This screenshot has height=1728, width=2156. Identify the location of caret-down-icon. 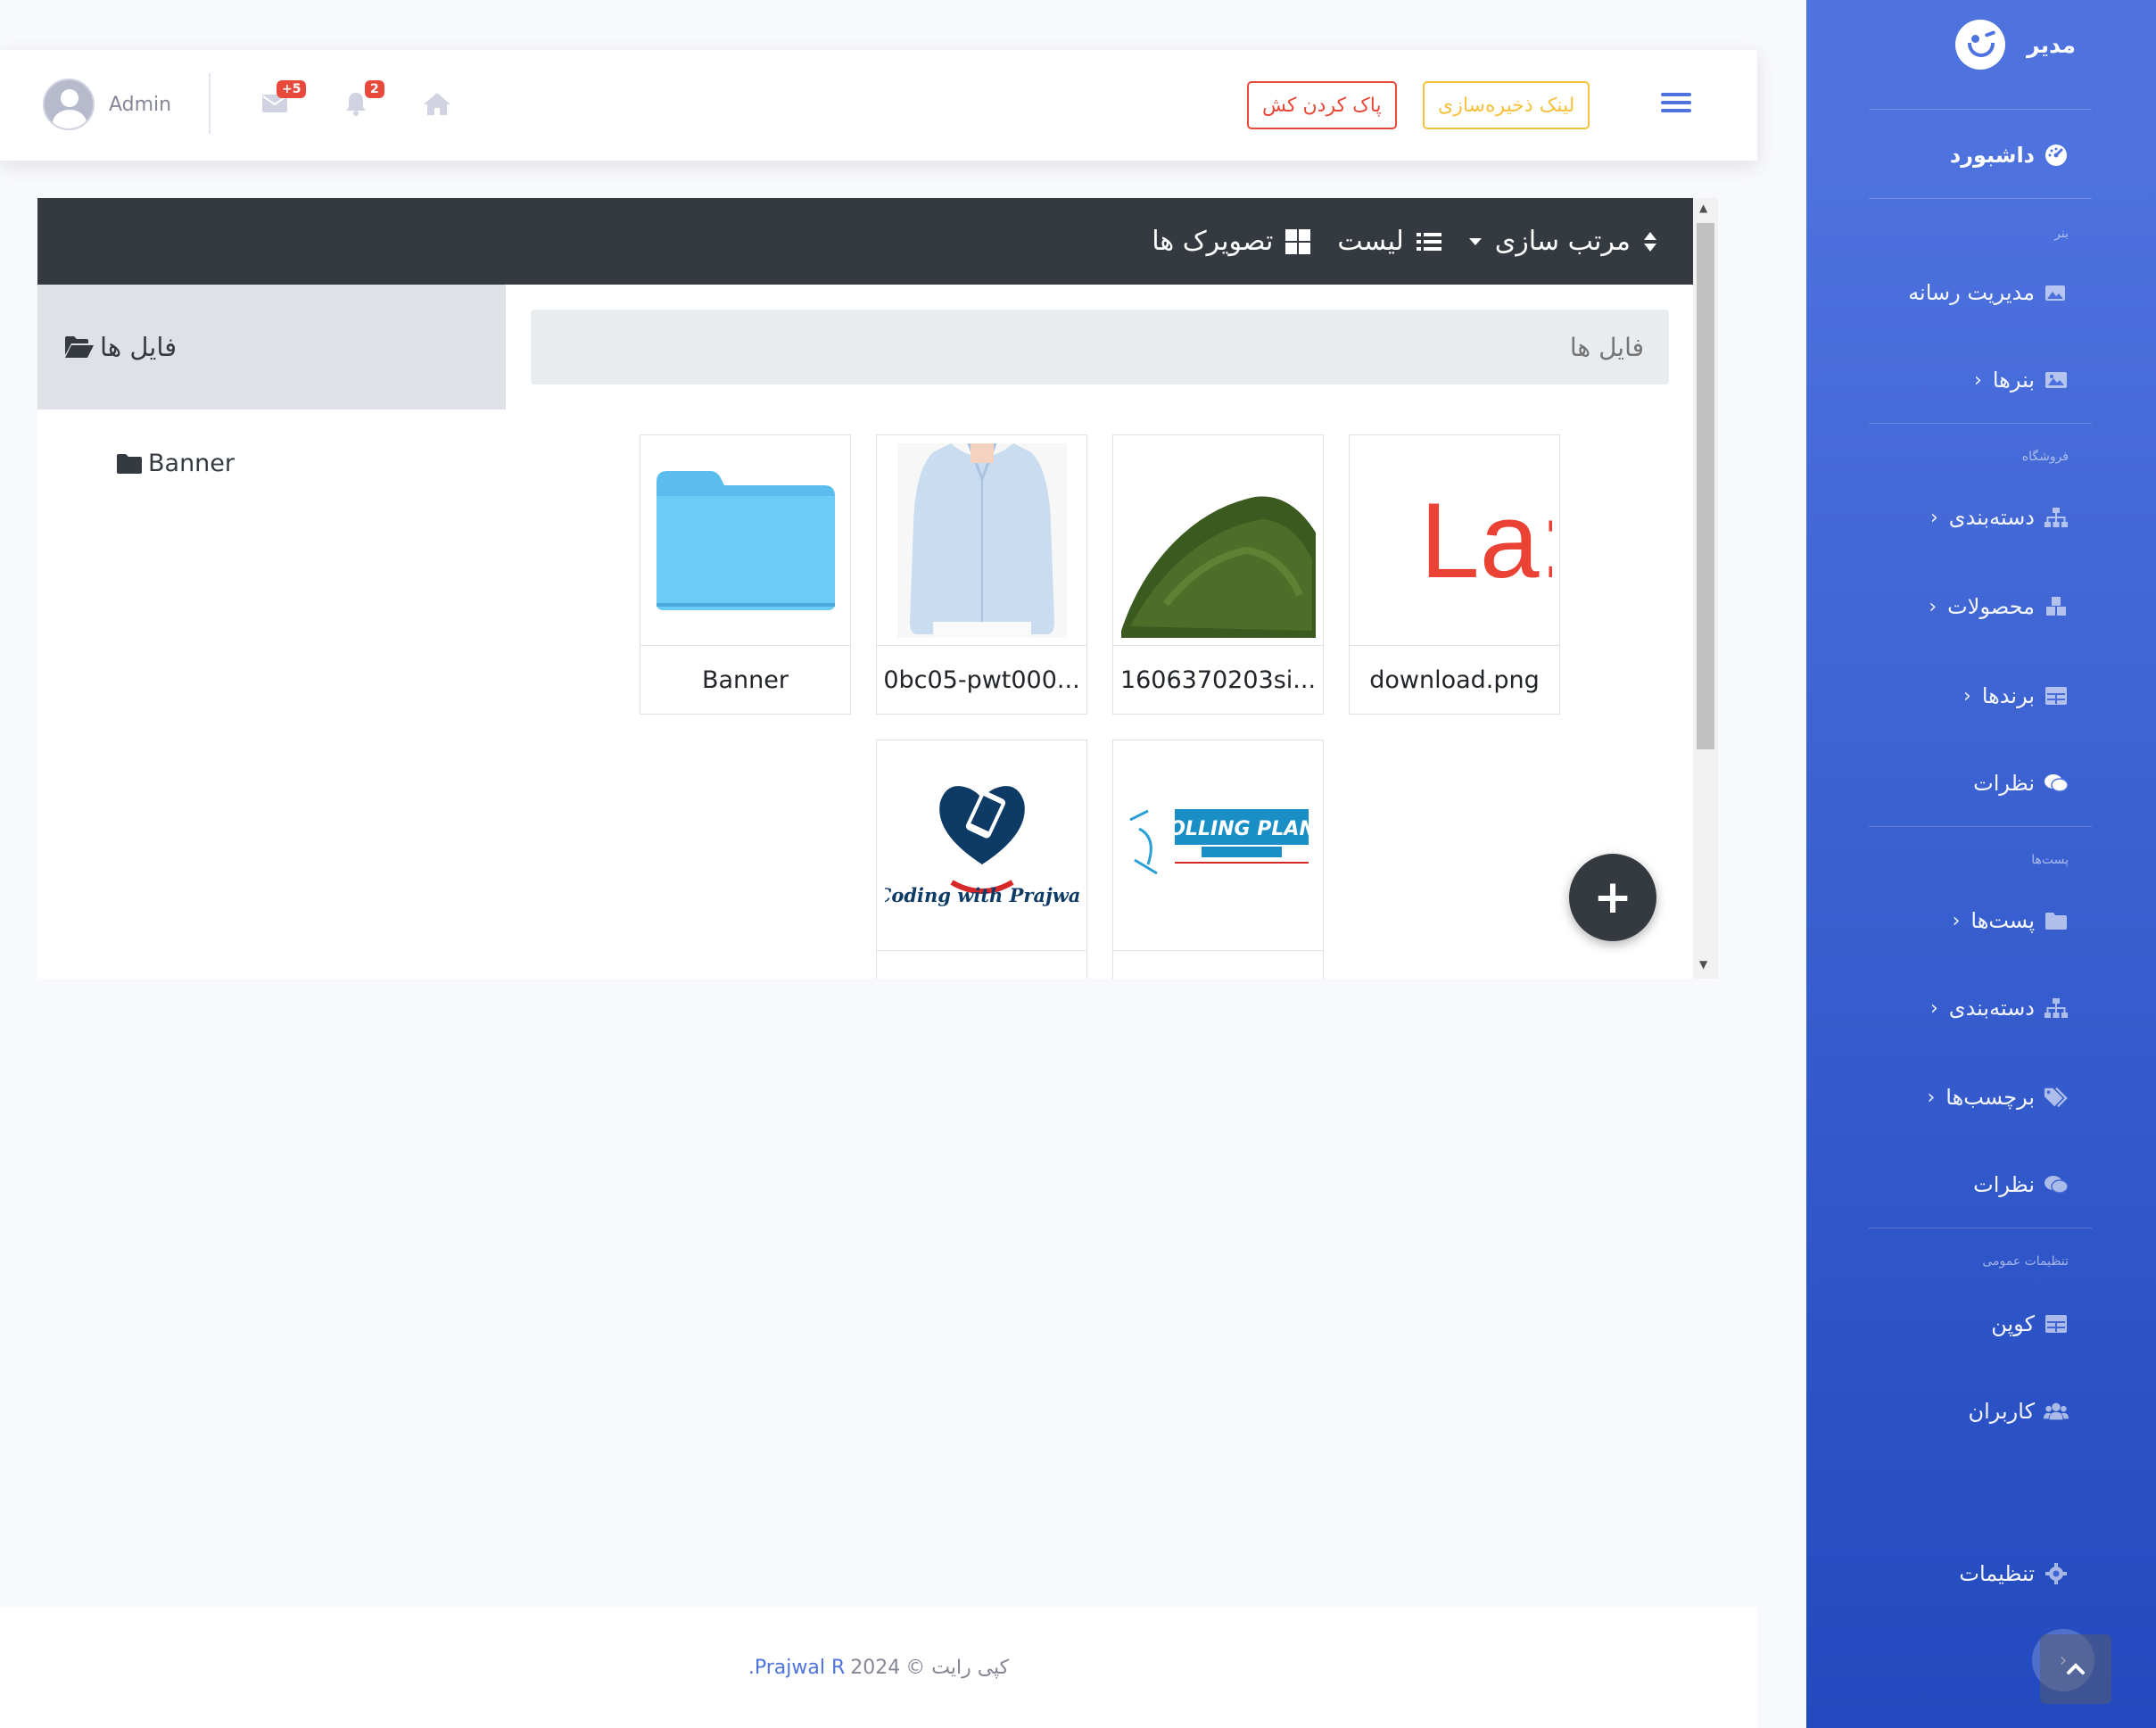
(1475, 241).